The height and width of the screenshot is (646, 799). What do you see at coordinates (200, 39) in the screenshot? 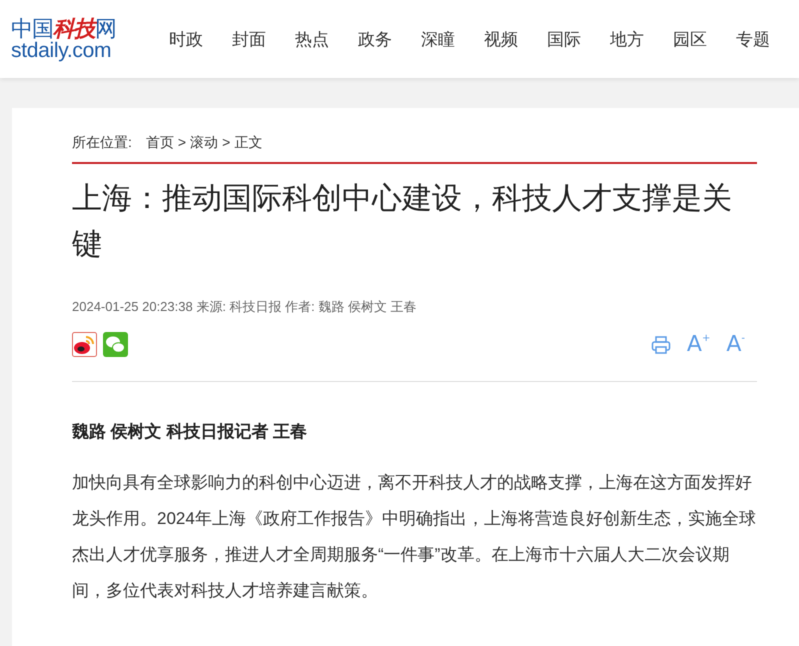
I see `nav-link: 时政` at bounding box center [200, 39].